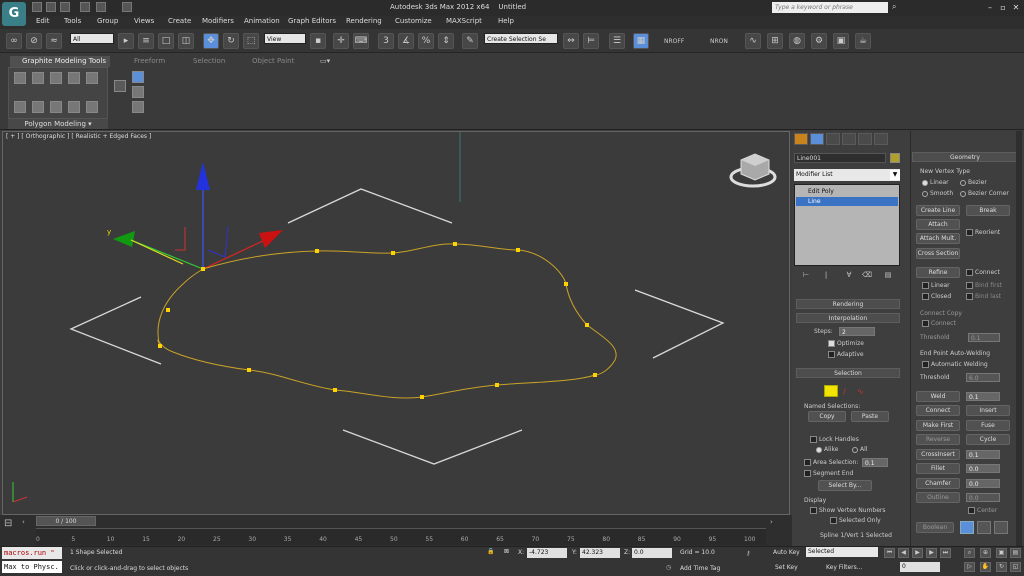 The height and width of the screenshot is (576, 1024). What do you see at coordinates (211, 41) in the screenshot?
I see `select-and-move-icon: ✥` at bounding box center [211, 41].